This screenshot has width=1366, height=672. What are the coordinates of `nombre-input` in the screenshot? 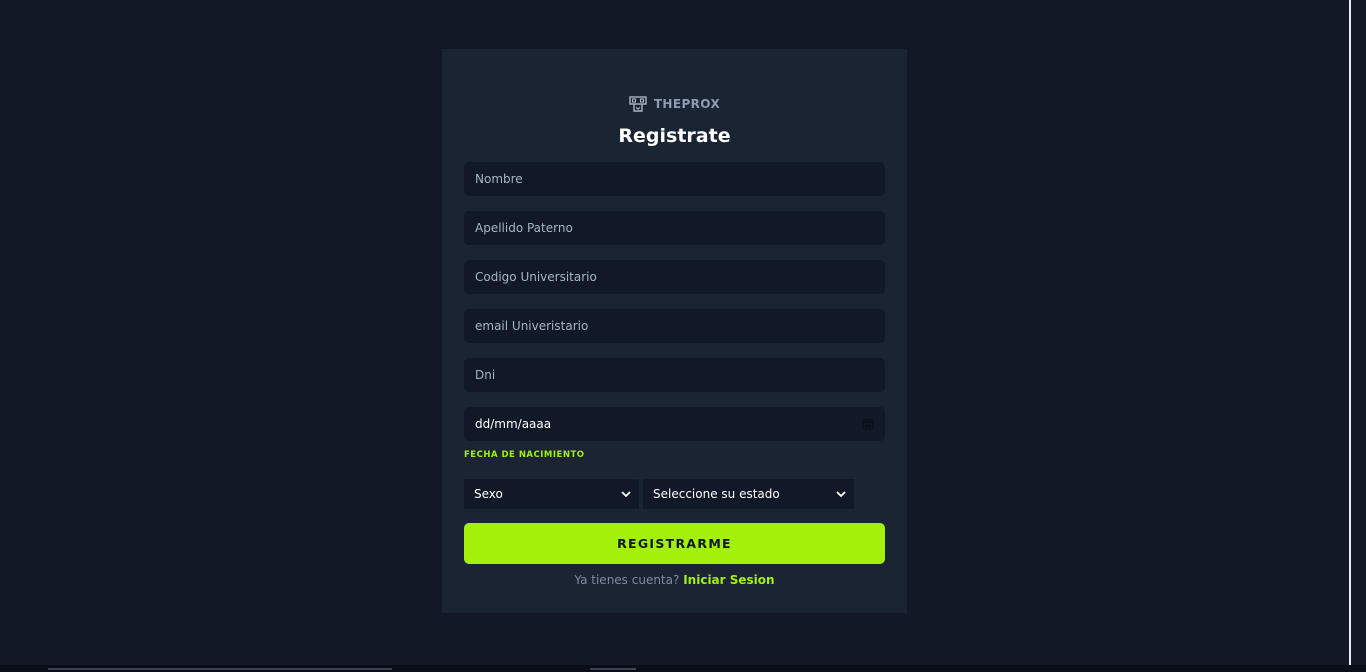 It's located at (674, 179).